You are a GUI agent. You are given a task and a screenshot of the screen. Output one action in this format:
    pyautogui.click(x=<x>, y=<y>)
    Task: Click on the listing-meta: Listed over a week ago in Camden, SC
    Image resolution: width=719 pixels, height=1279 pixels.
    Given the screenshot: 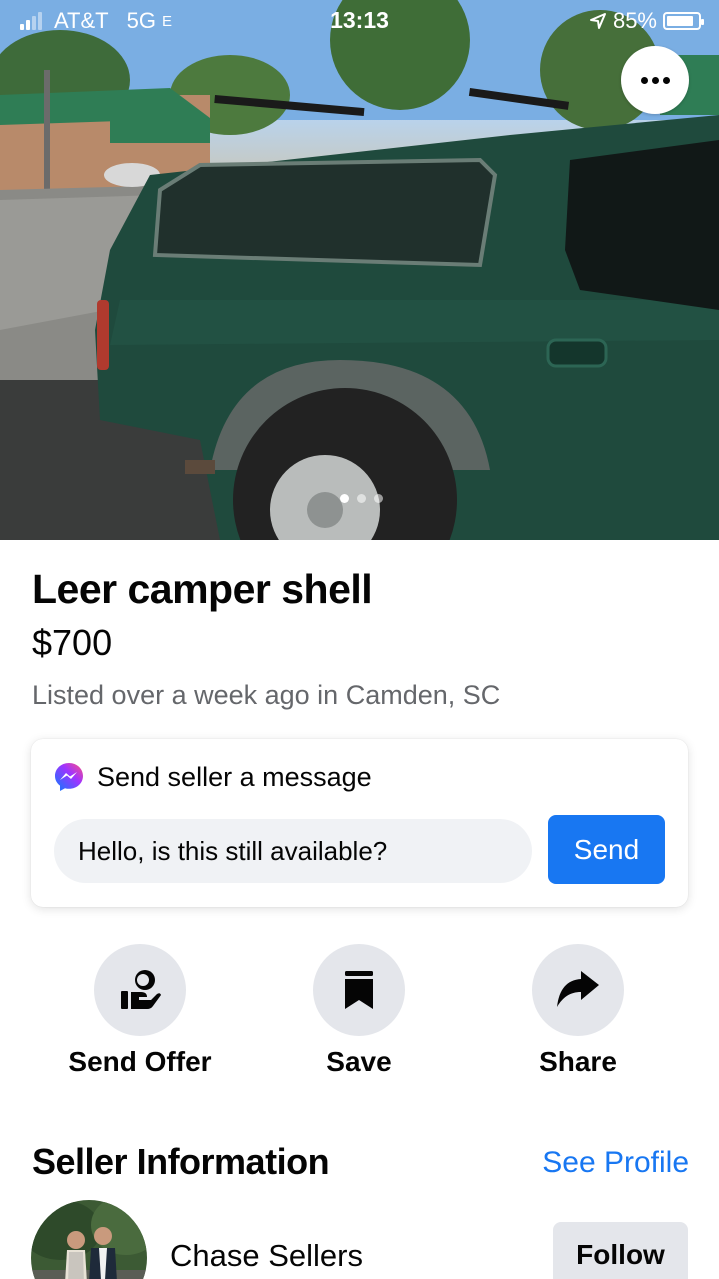 What is the action you would take?
    pyautogui.click(x=266, y=695)
    